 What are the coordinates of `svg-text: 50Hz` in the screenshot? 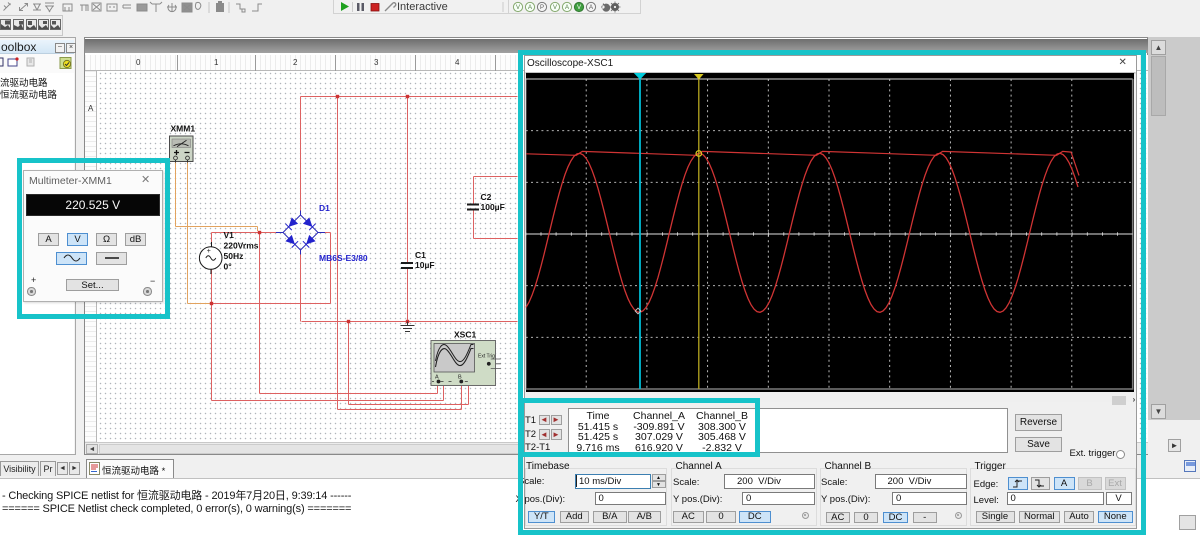 It's located at (234, 256).